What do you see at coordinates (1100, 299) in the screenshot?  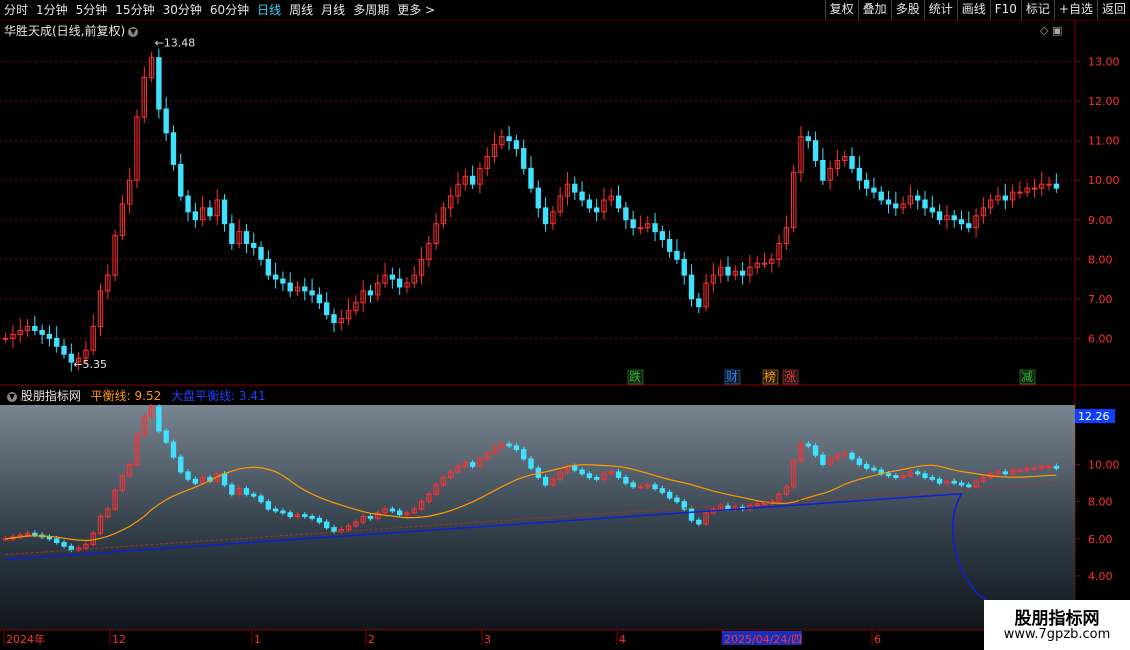 I see `price-axis-label: 7.00` at bounding box center [1100, 299].